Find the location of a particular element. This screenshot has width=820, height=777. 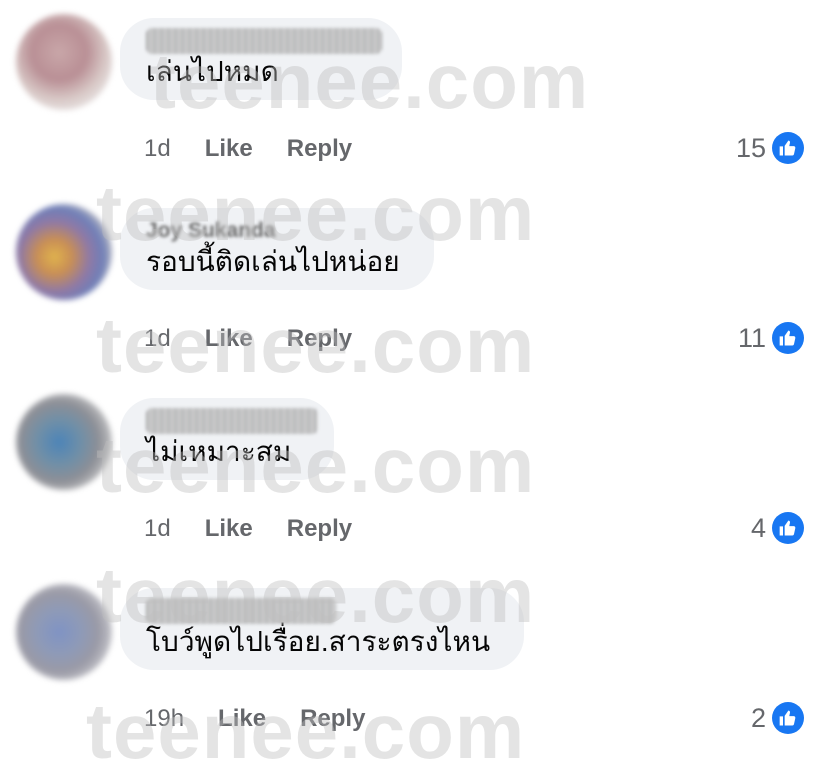

reaction-summary: 11 is located at coordinates (771, 338).